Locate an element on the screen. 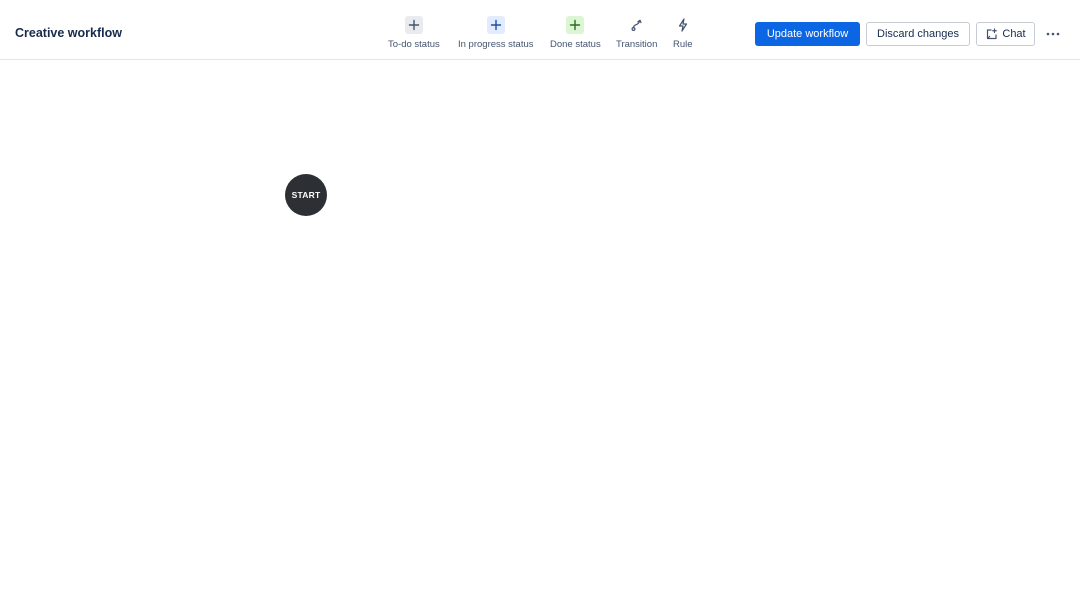 Image resolution: width=1080 pixels, height=608 pixels. transition-label: Transition is located at coordinates (637, 44).